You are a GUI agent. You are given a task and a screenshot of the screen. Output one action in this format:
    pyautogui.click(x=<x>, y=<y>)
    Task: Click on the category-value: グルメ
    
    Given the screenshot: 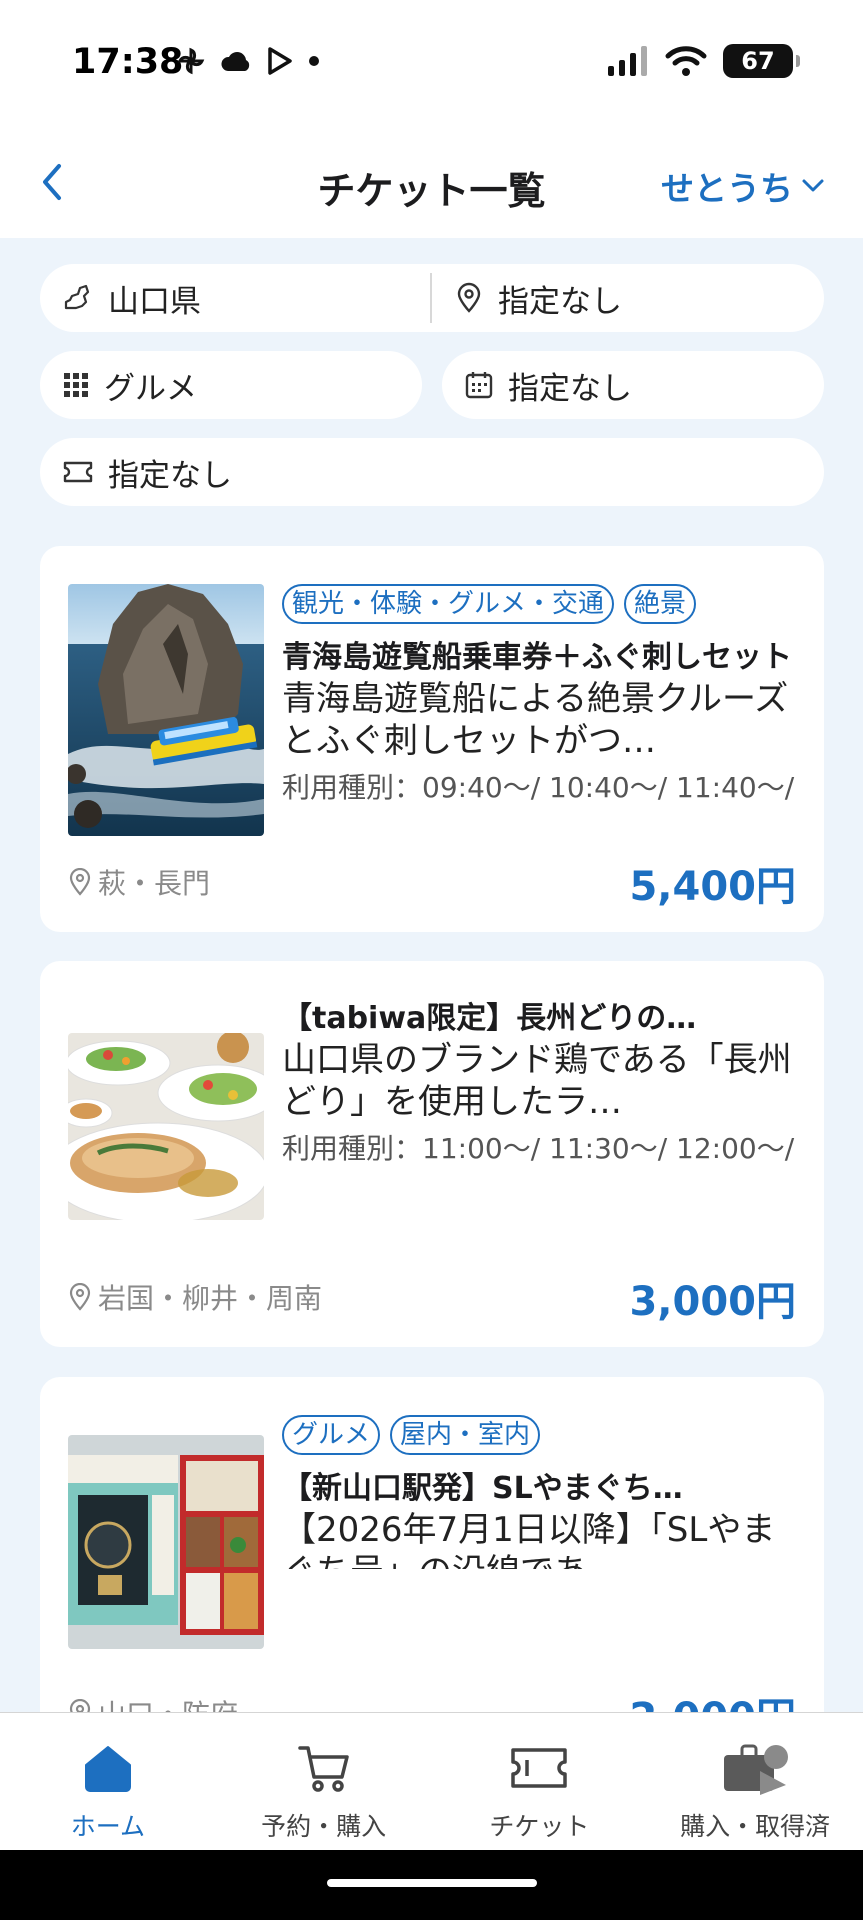 What is the action you would take?
    pyautogui.click(x=150, y=388)
    